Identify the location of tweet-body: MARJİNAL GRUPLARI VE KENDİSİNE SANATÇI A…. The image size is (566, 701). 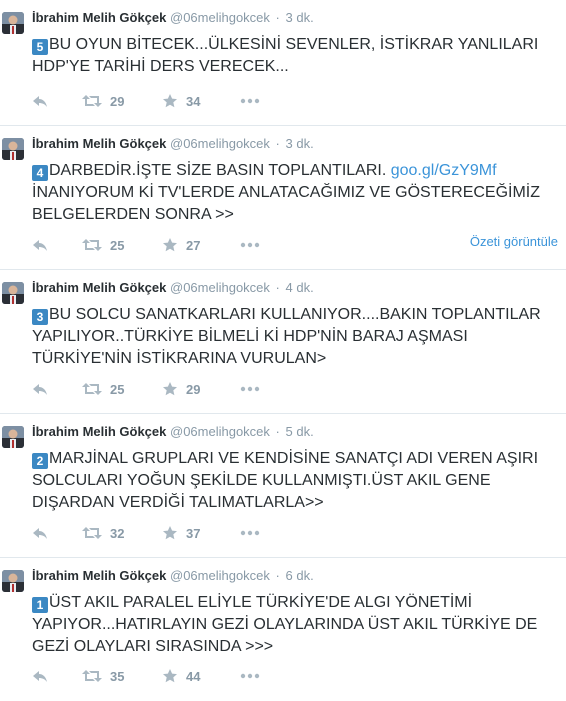
(285, 480).